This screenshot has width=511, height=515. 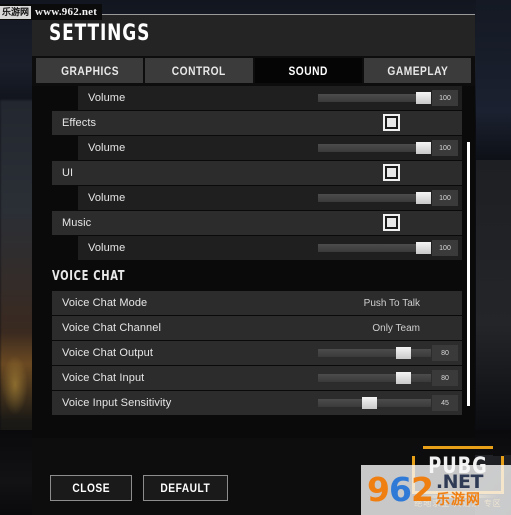 I want to click on slider-voice-chat-input, so click(x=374, y=378).